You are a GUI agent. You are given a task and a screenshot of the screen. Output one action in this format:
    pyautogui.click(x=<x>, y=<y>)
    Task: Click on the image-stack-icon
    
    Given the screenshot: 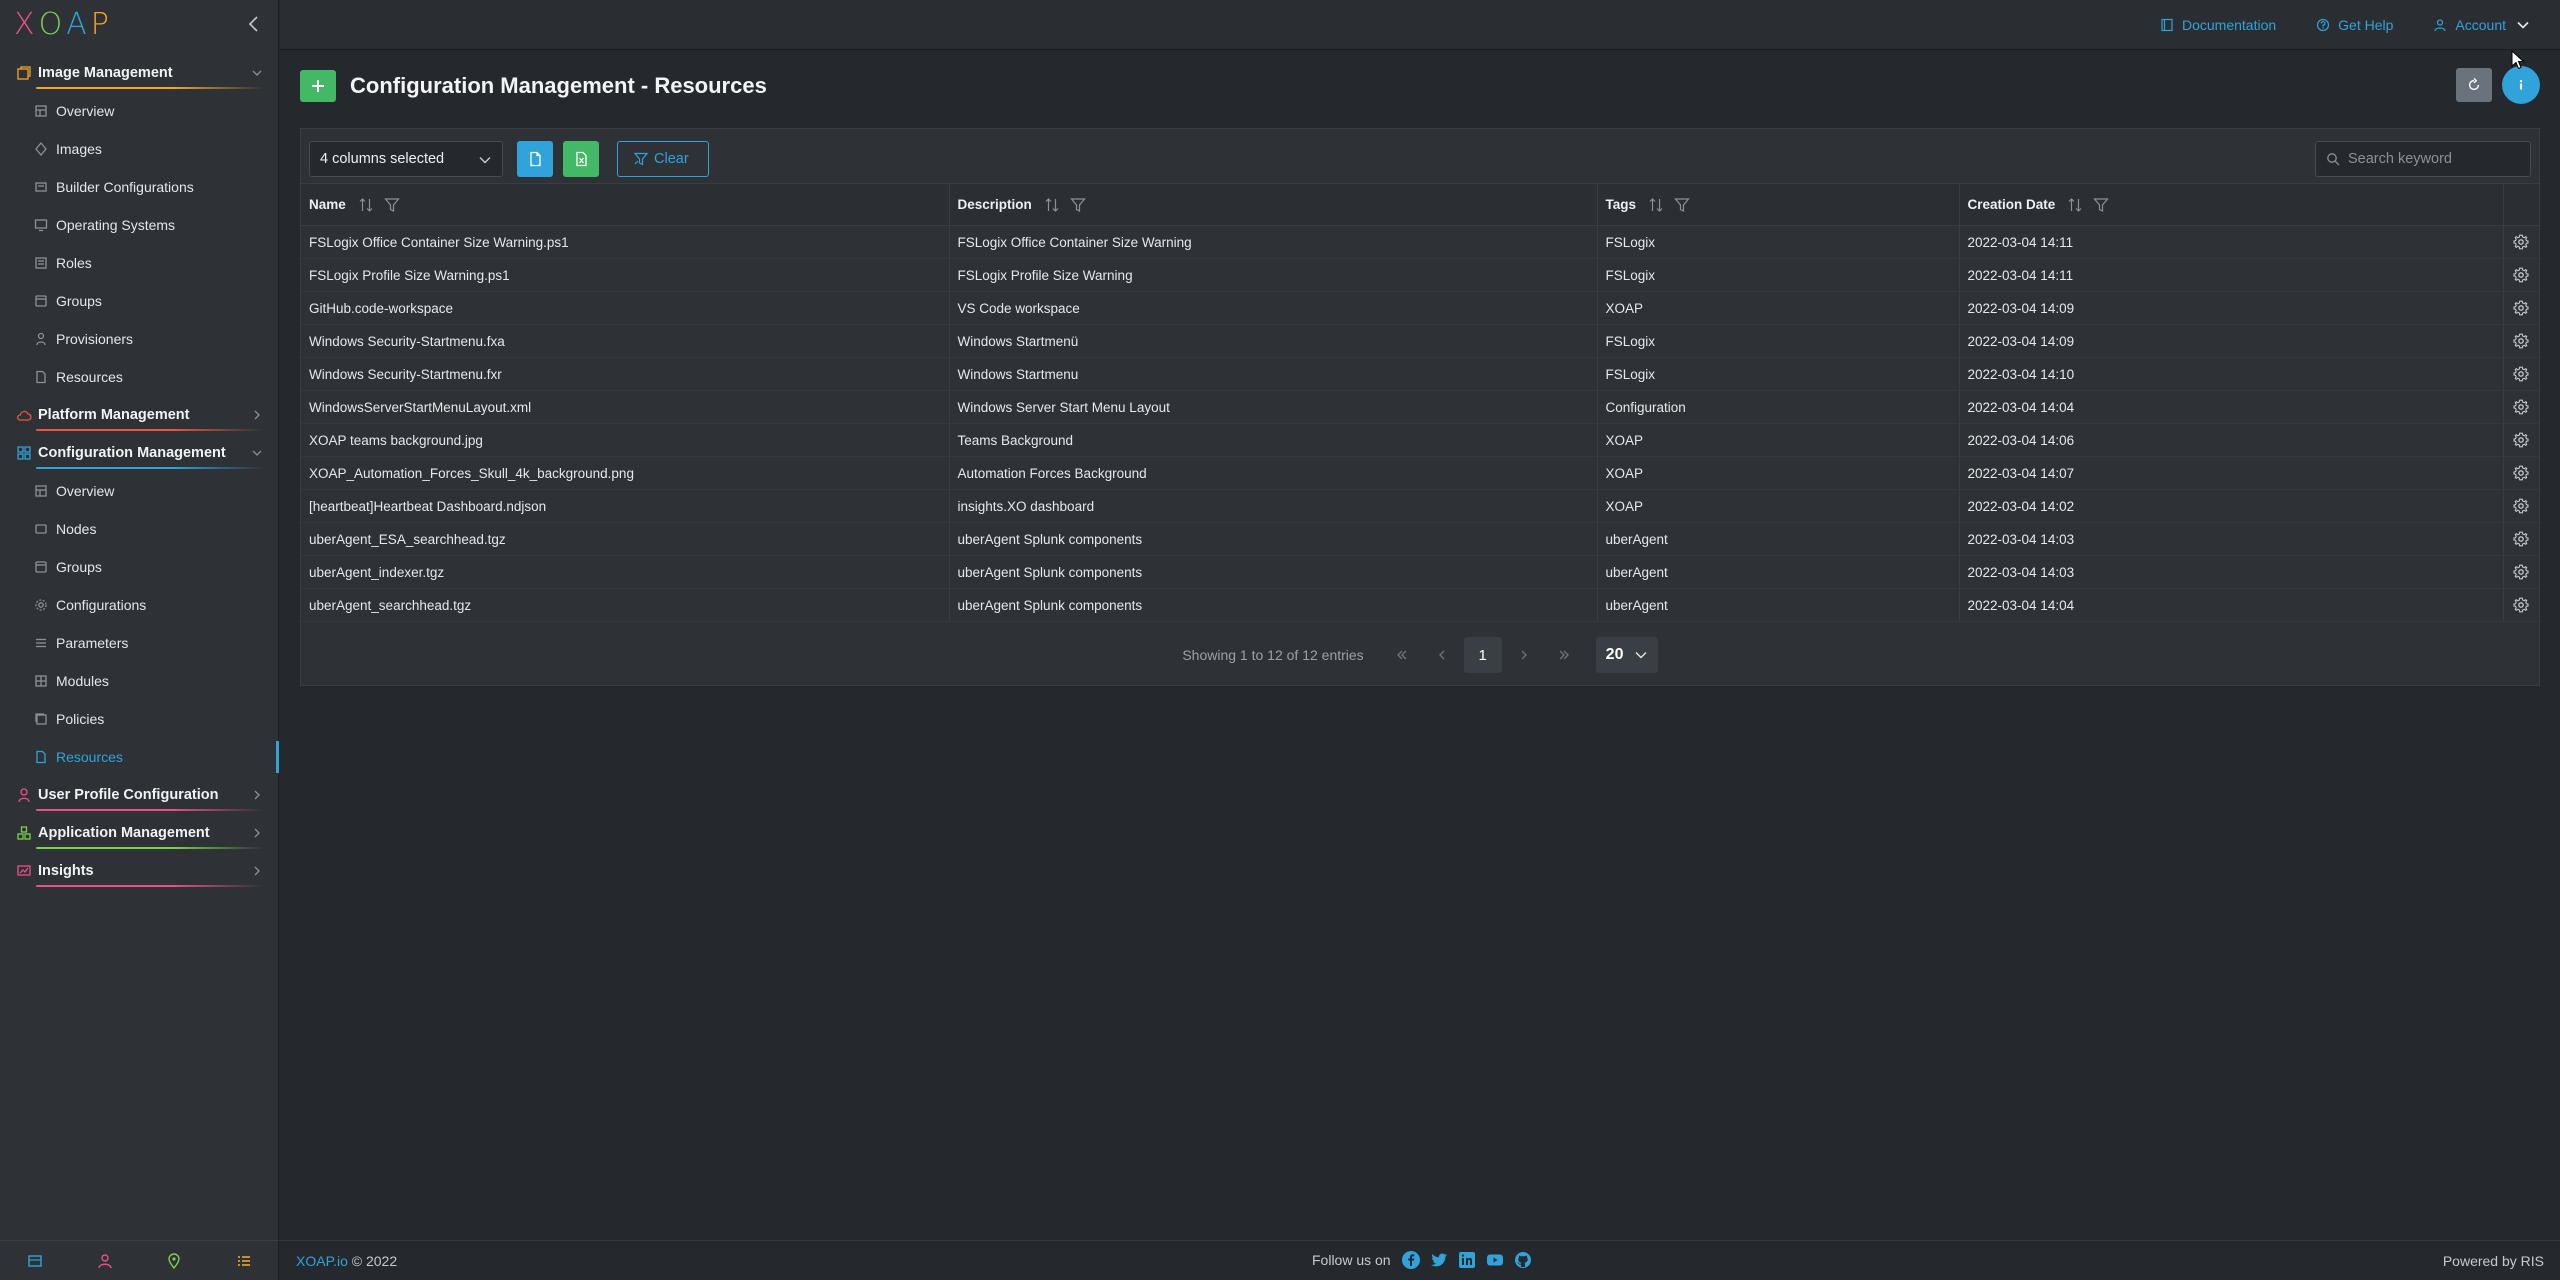 What is the action you would take?
    pyautogui.click(x=24, y=73)
    